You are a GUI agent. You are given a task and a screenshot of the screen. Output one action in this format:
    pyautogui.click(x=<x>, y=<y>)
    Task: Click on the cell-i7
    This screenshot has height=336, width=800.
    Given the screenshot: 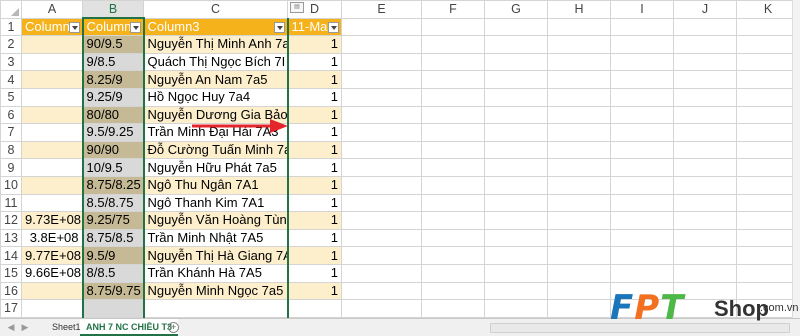 What is the action you would take?
    pyautogui.click(x=642, y=132)
    